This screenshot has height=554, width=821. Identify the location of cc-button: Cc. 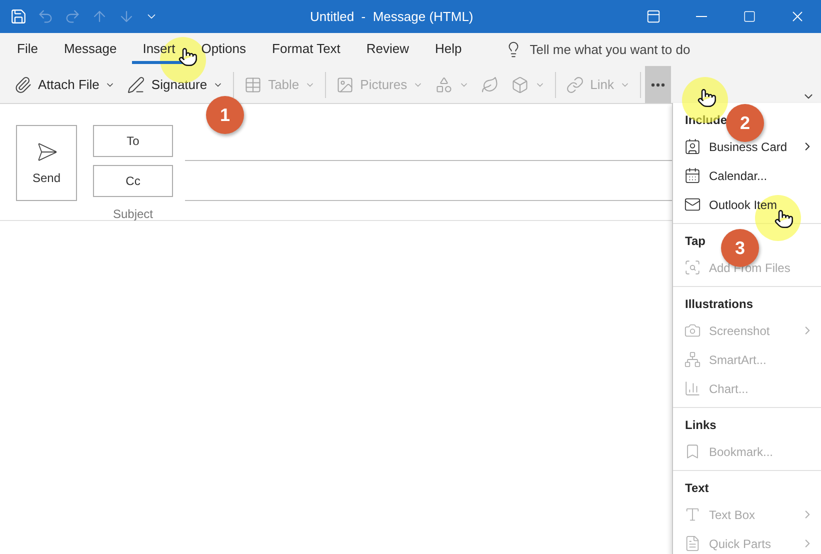
(133, 181).